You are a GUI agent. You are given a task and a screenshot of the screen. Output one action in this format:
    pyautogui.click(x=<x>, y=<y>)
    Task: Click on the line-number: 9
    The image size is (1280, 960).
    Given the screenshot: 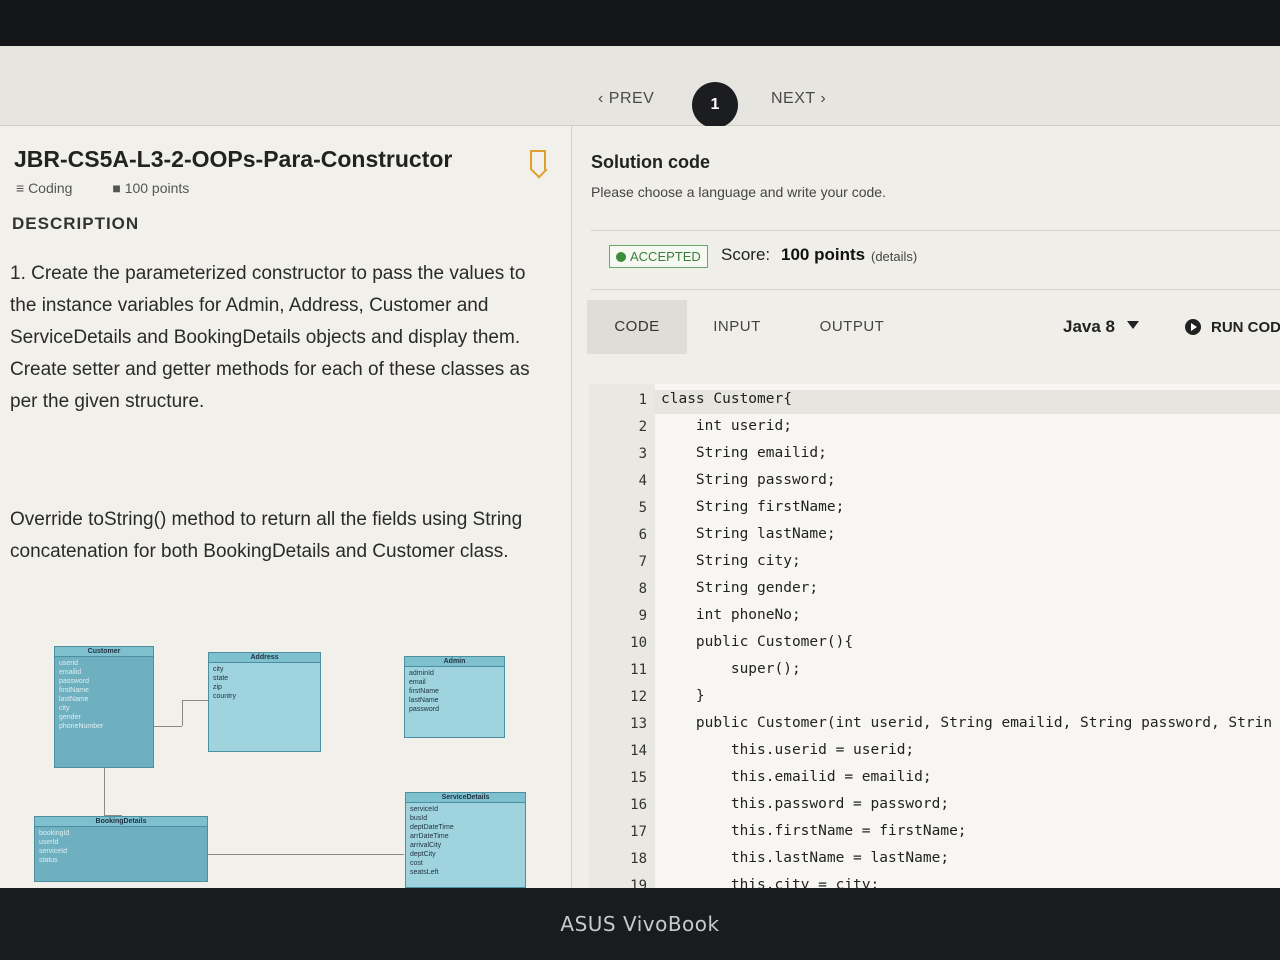 What is the action you would take?
    pyautogui.click(x=642, y=616)
    